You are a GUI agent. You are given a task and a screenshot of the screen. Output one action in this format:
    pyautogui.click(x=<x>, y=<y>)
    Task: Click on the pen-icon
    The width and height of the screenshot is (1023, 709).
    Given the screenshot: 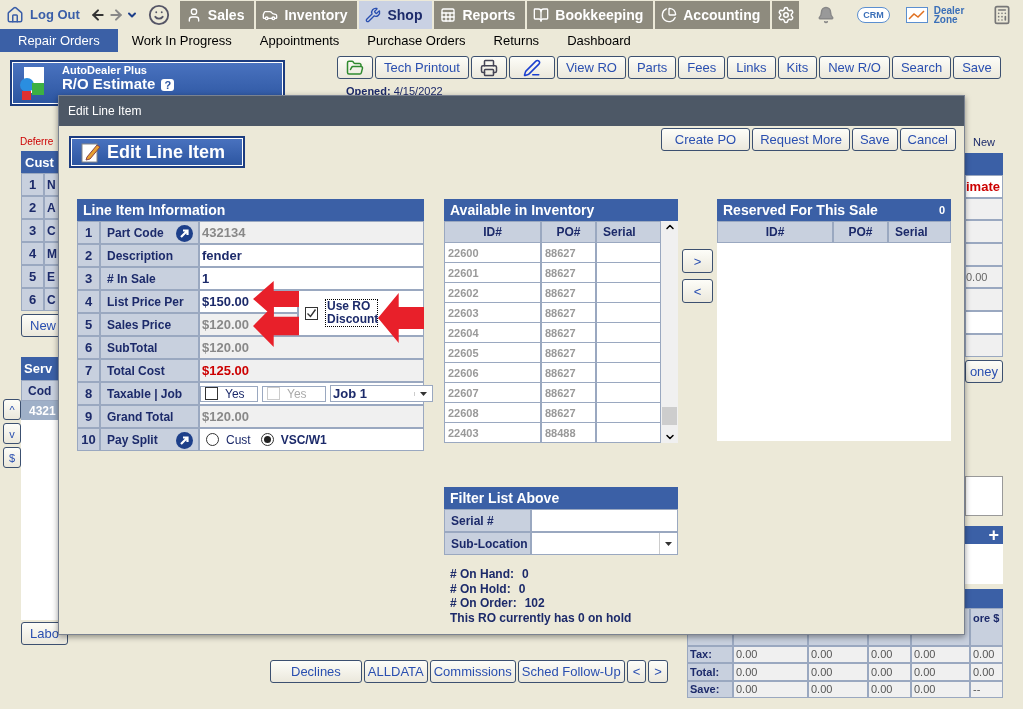 What is the action you would take?
    pyautogui.click(x=531, y=67)
    